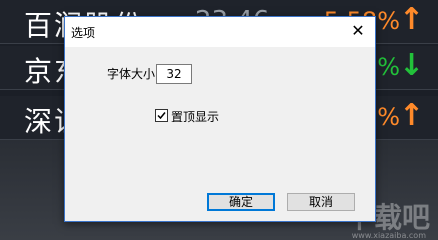 This screenshot has height=240, width=438. Describe the element at coordinates (220, 32) in the screenshot. I see `dialog-titlebar: 选项 ✕` at that location.